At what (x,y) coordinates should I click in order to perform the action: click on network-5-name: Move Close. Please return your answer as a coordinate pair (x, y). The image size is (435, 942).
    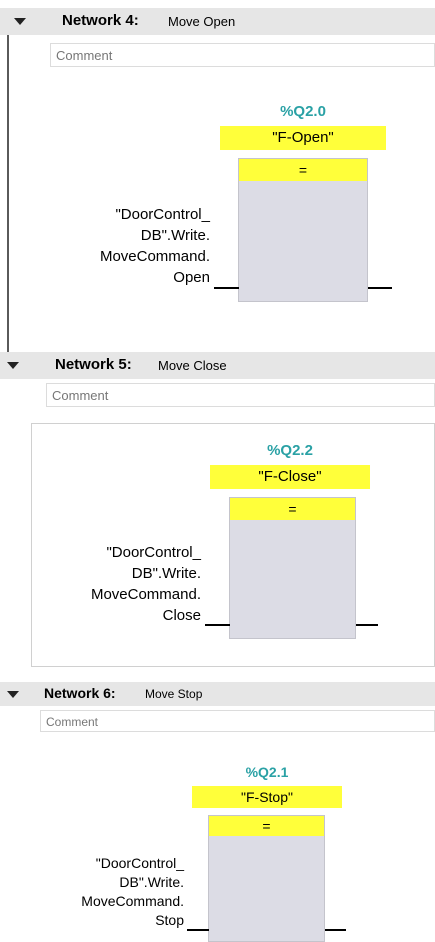
    Looking at the image, I should click on (192, 365).